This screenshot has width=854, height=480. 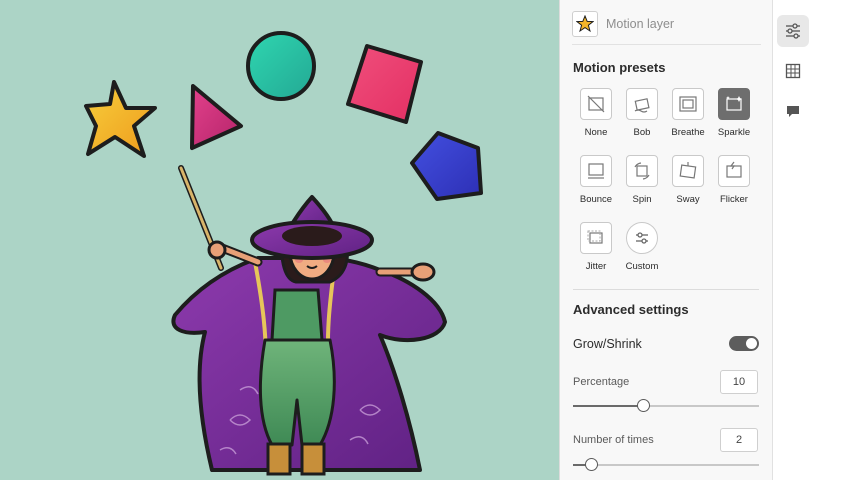 What do you see at coordinates (751, 343) in the screenshot?
I see `toggle-knob` at bounding box center [751, 343].